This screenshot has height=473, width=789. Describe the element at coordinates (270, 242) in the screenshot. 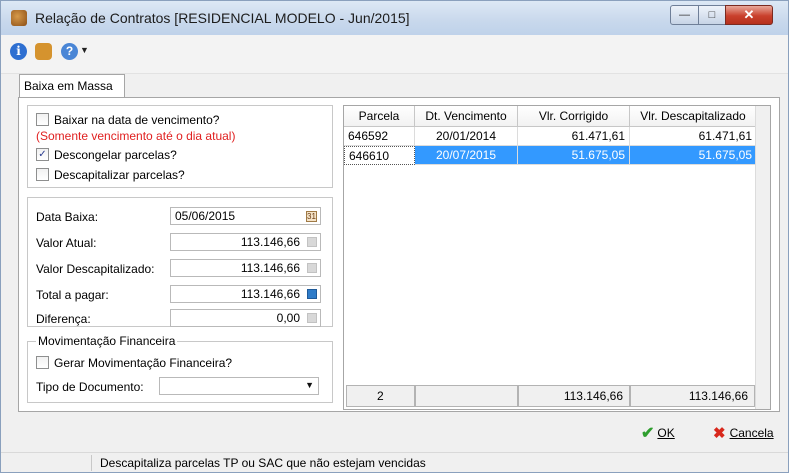

I see `valor-atual-value: 113.146,66` at that location.